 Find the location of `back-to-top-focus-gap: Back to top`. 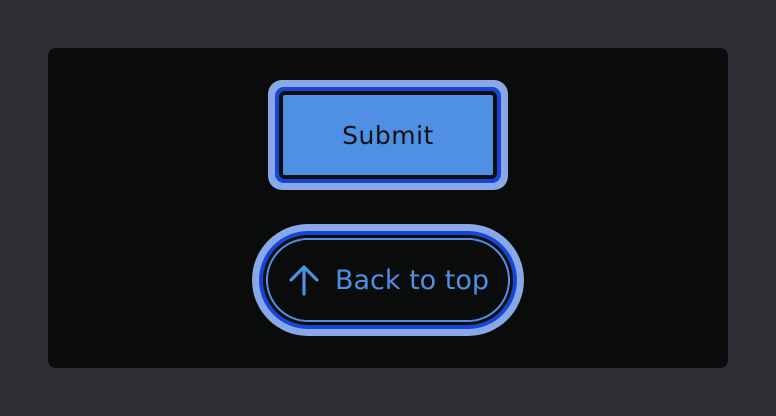

back-to-top-focus-gap: Back to top is located at coordinates (388, 280).